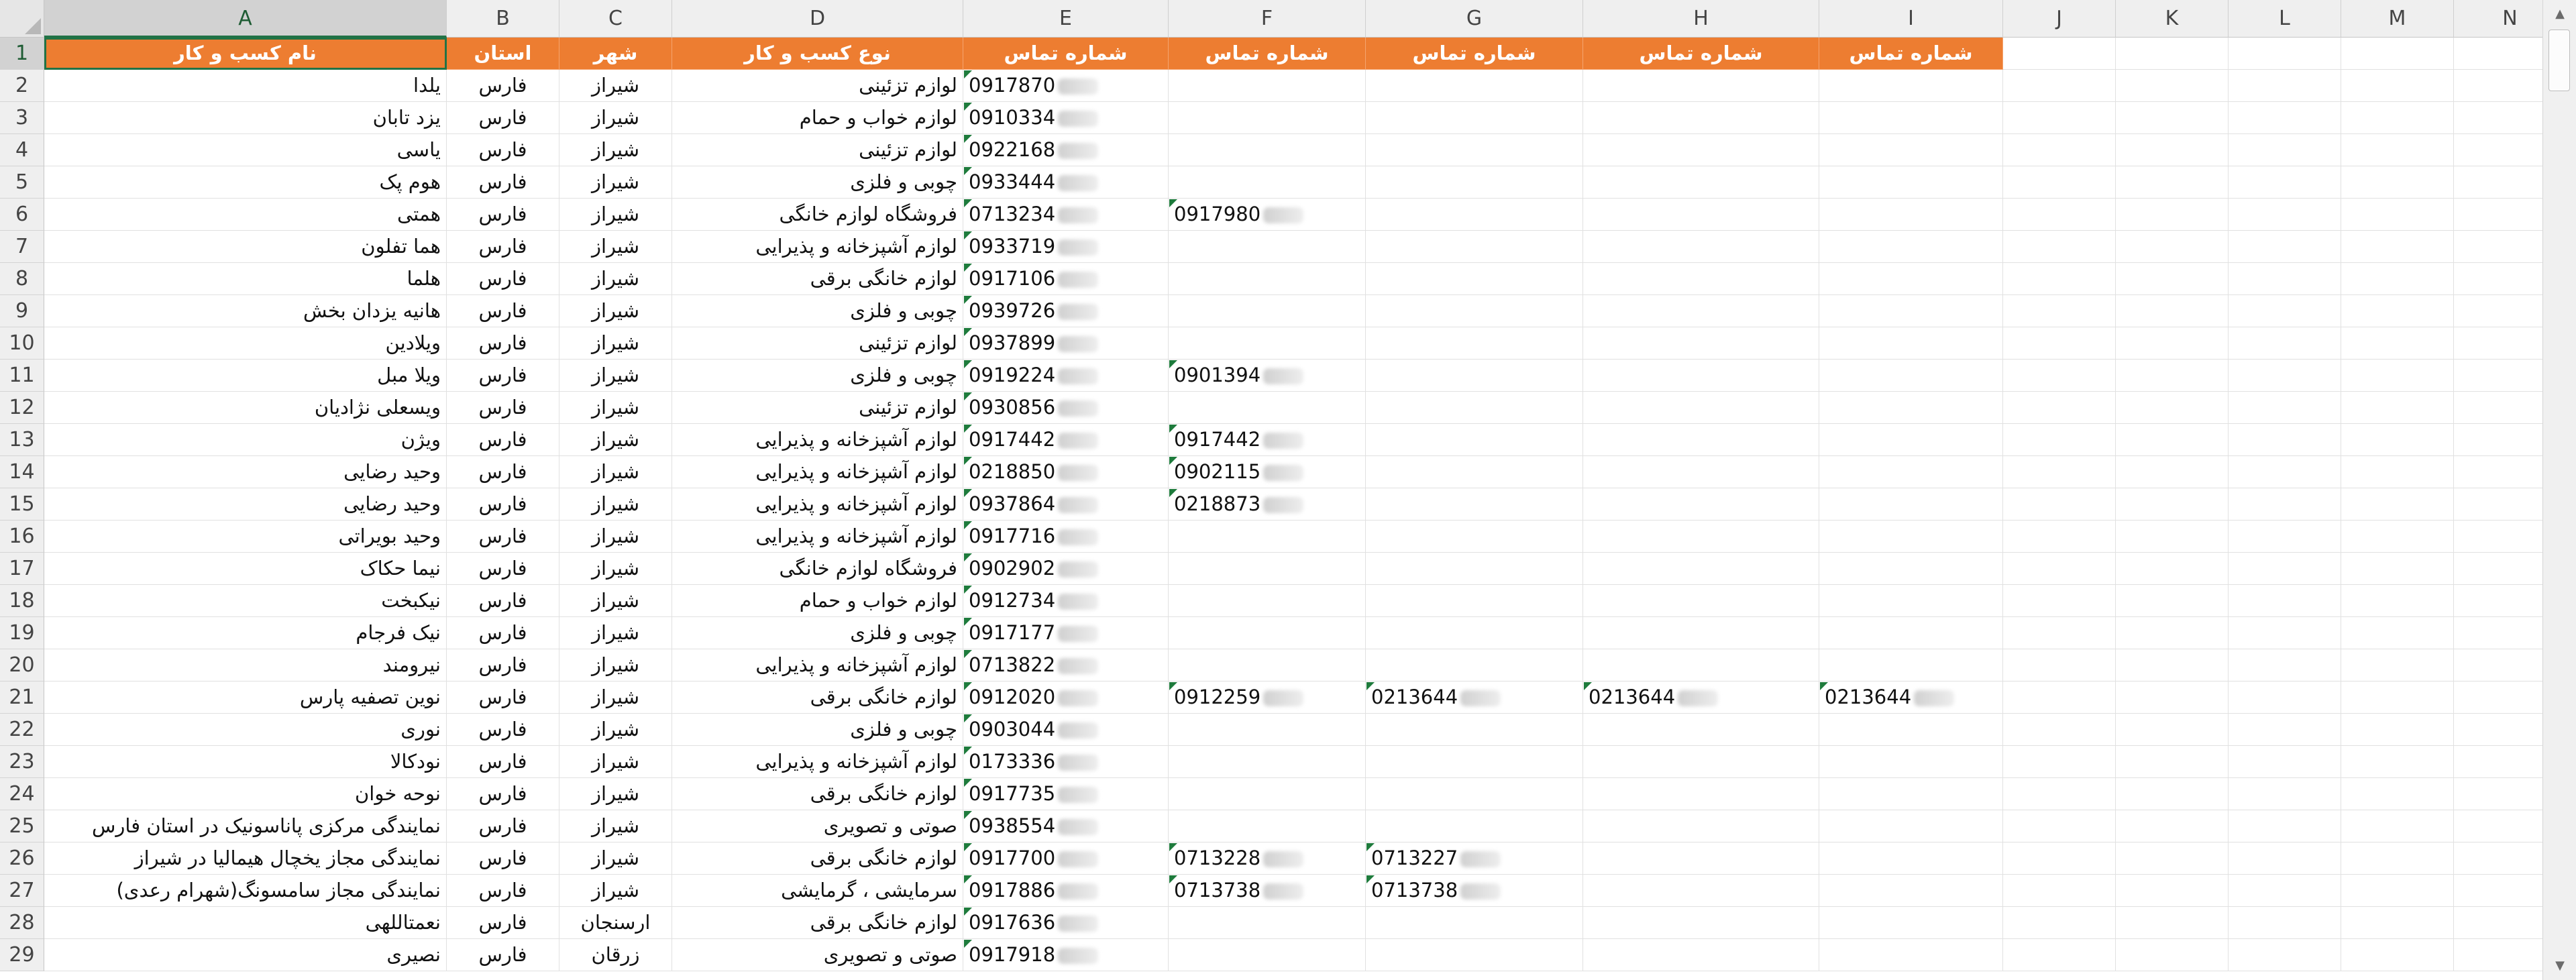 This screenshot has width=2576, height=980. I want to click on business-name-cell: هانیه یزدان بخش, so click(245, 311).